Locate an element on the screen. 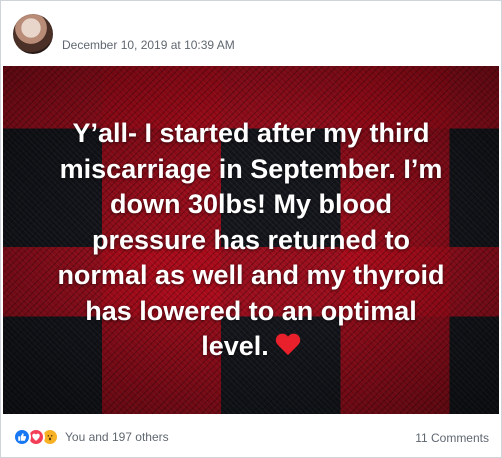 The width and height of the screenshot is (502, 458). reactions-summary: You and 197 others is located at coordinates (91, 437).